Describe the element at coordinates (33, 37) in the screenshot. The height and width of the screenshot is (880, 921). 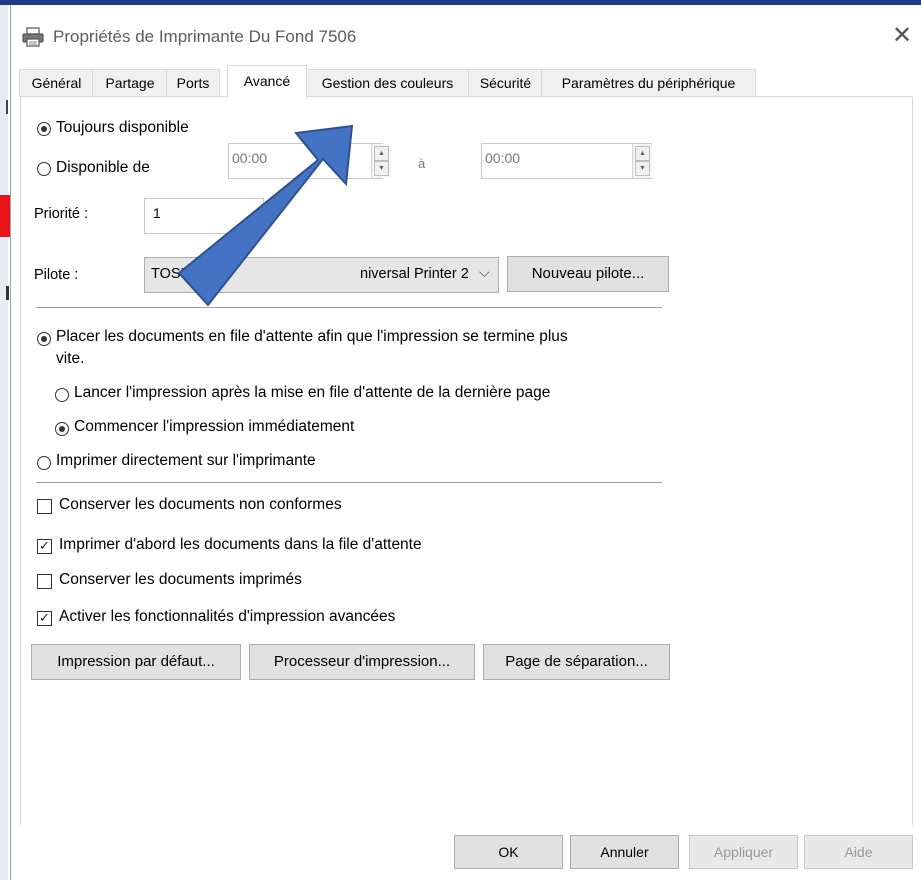
I see `printer-icon` at that location.